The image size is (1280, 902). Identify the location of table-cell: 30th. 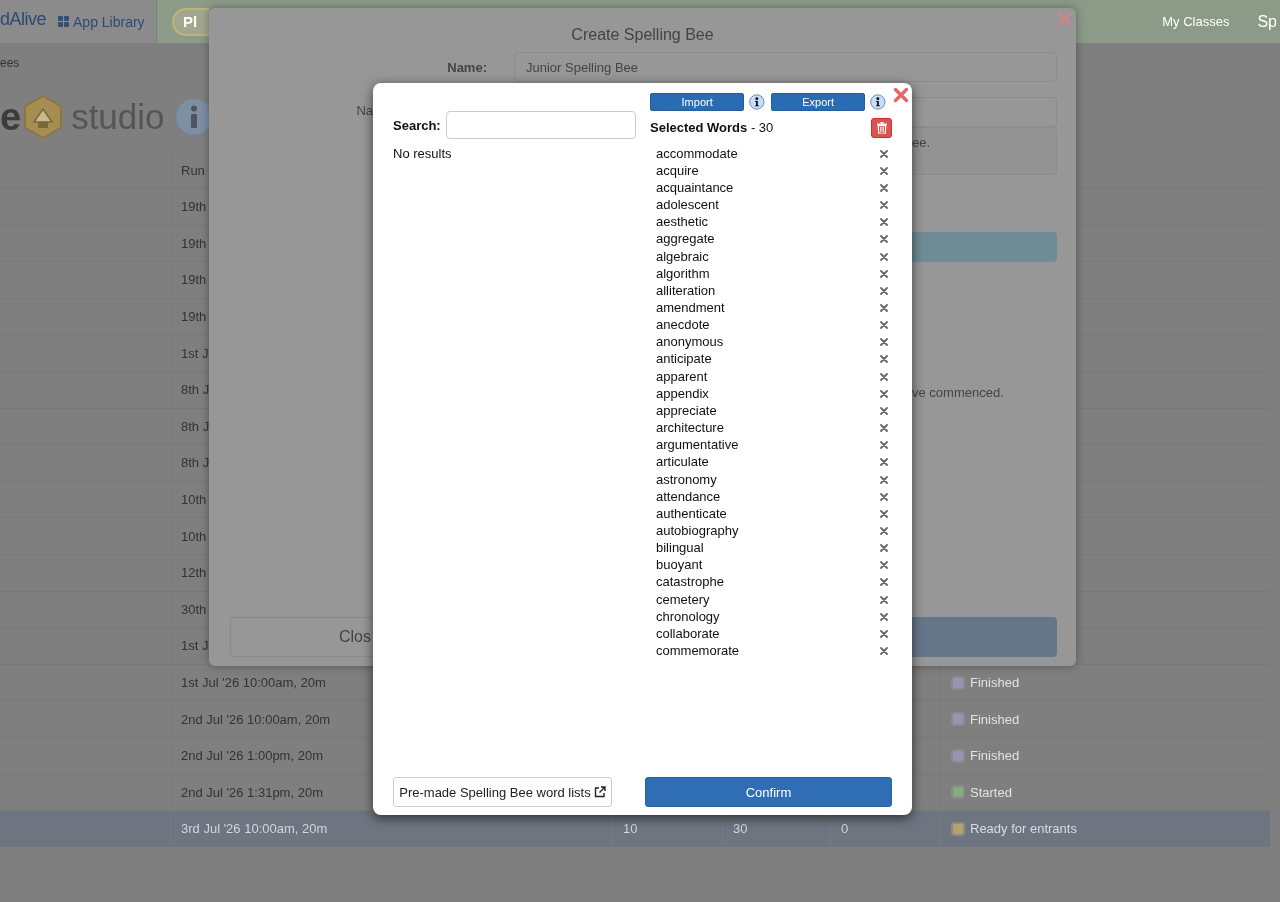
(194, 609).